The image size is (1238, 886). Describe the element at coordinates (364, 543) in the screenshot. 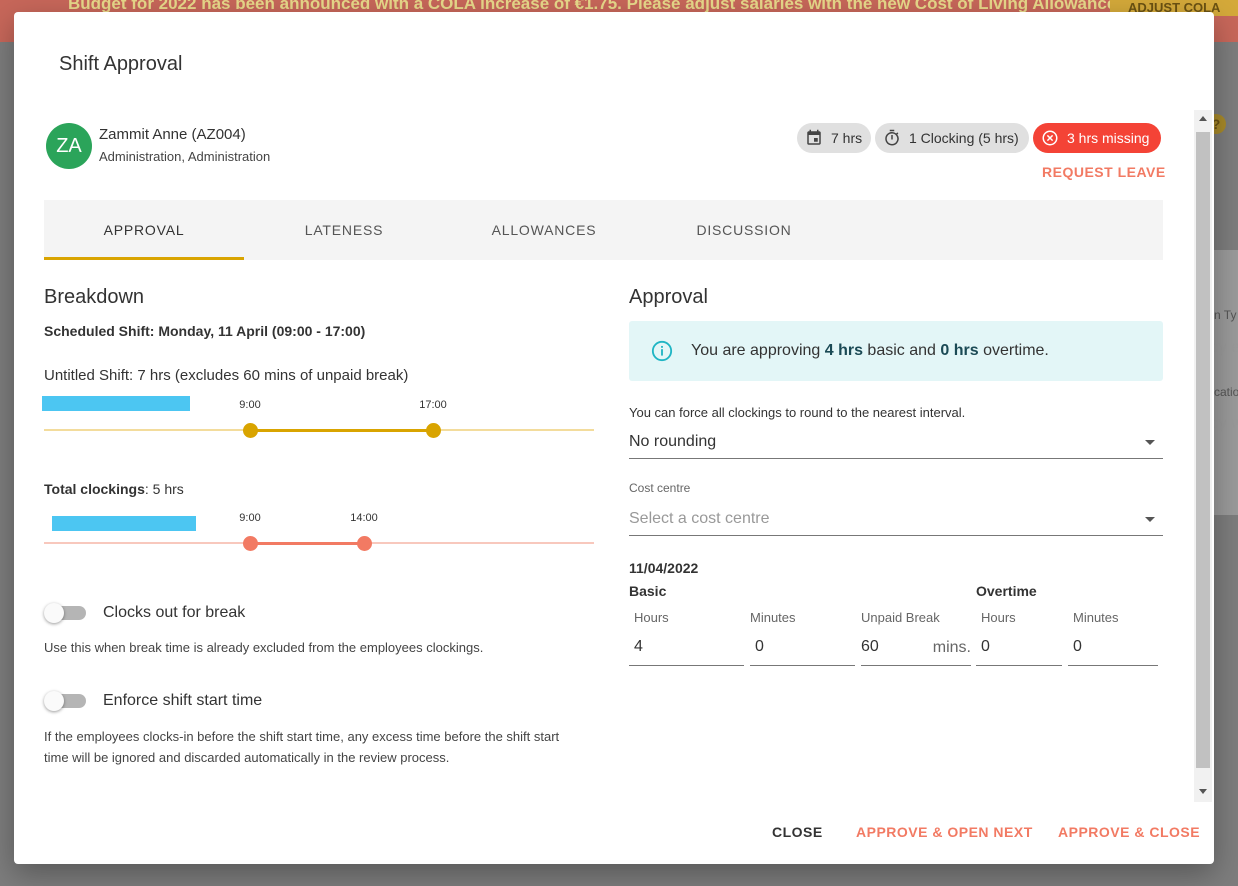

I see `clock-out-marker` at that location.